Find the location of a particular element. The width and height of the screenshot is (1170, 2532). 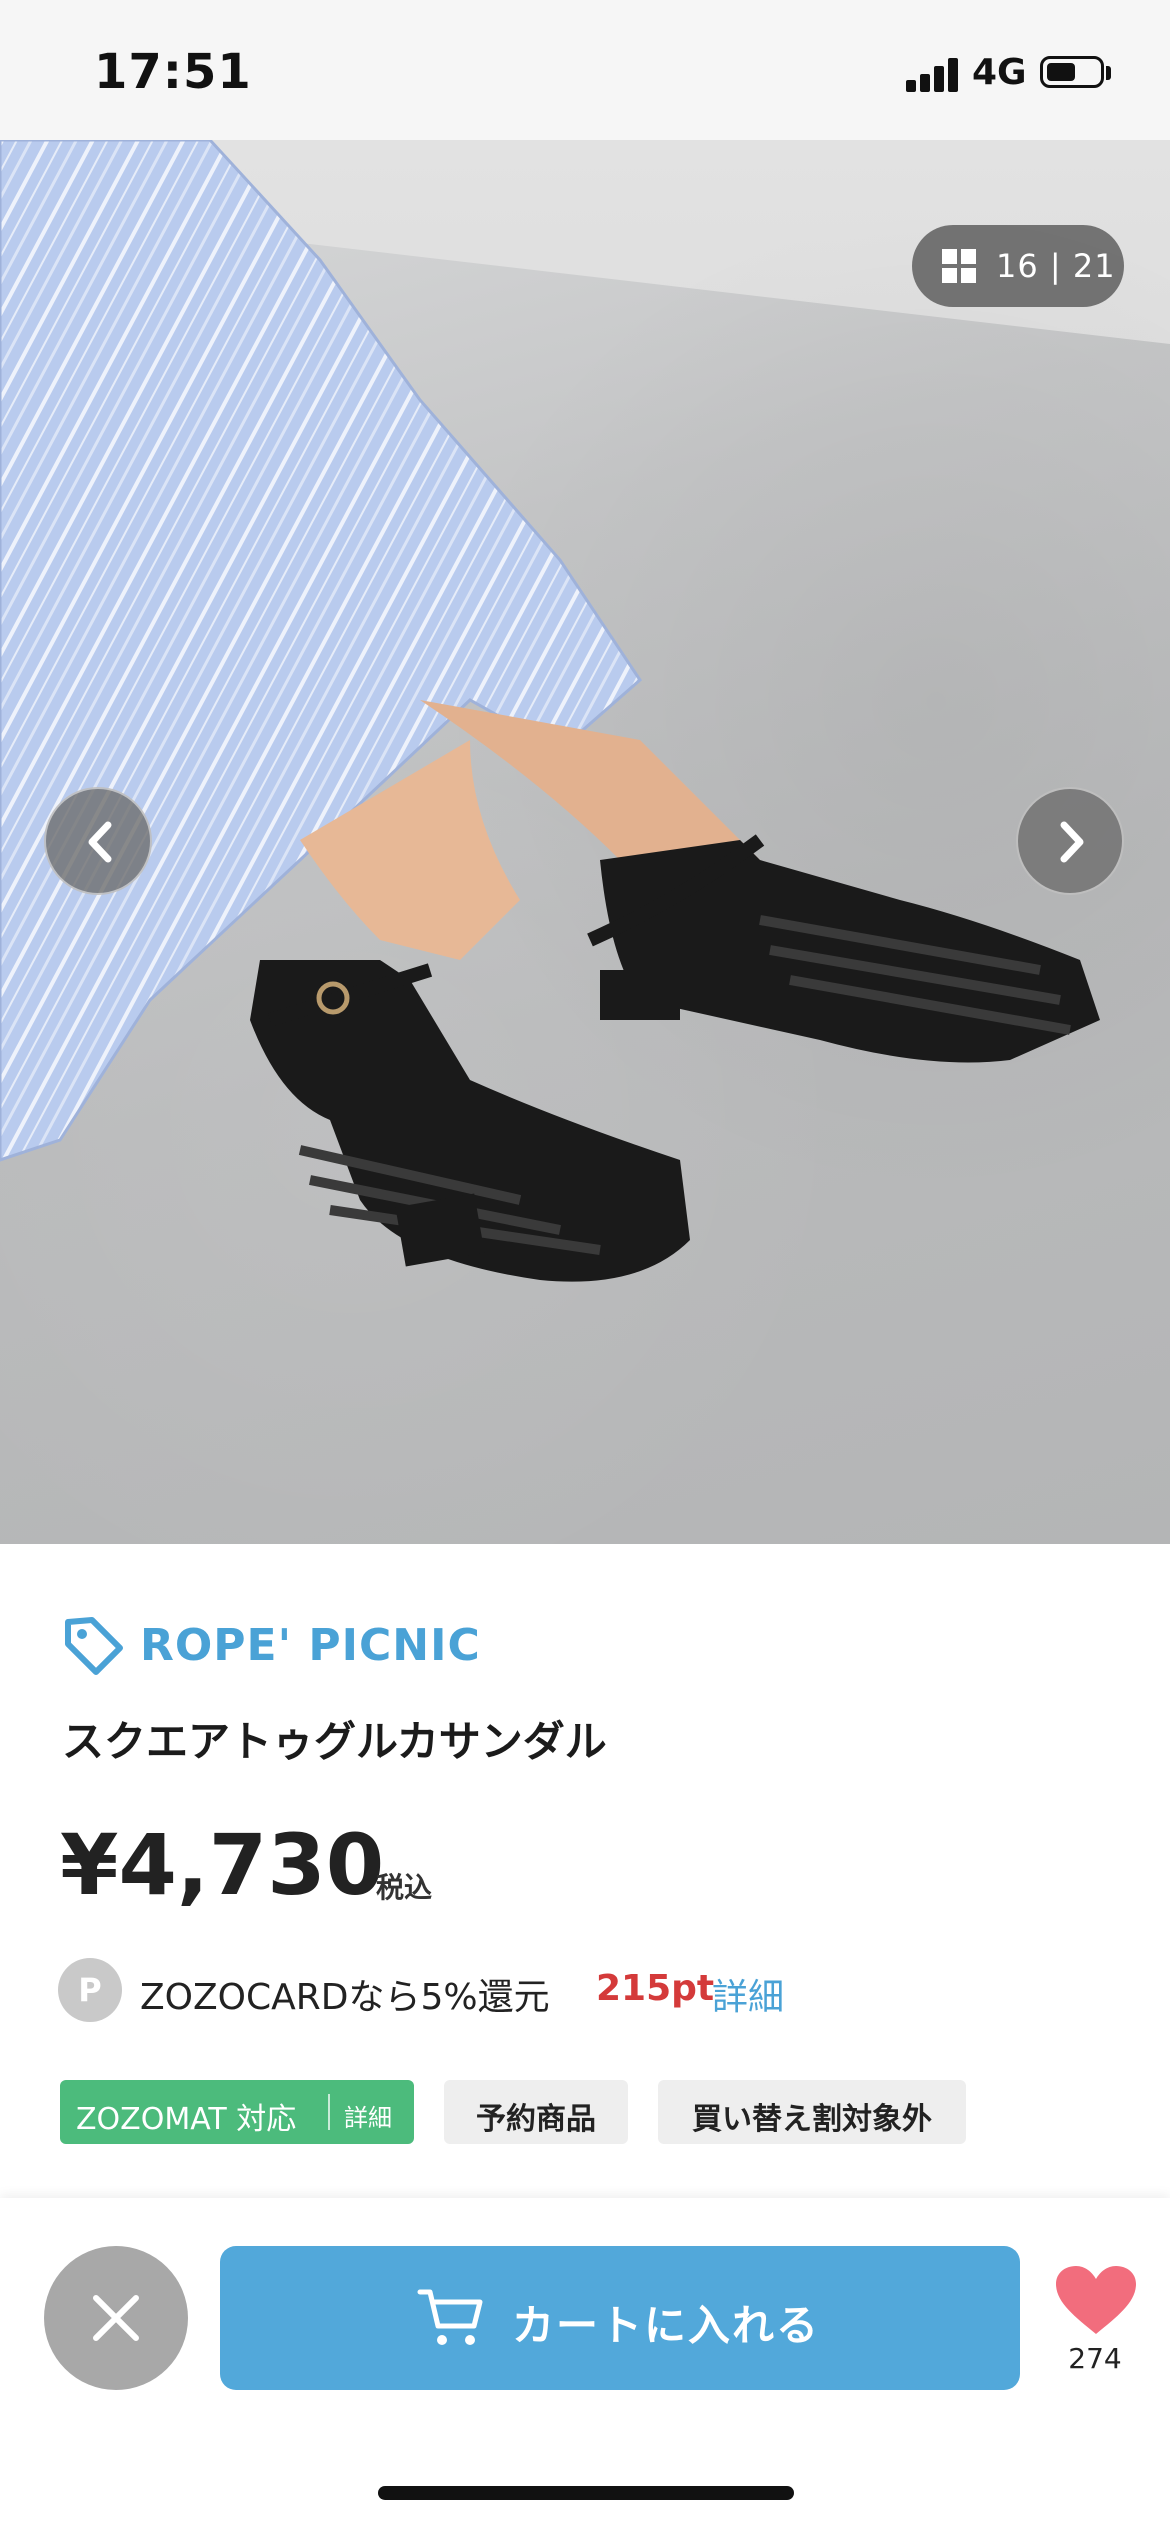

preorder-label: 予約商品 is located at coordinates (536, 2119).